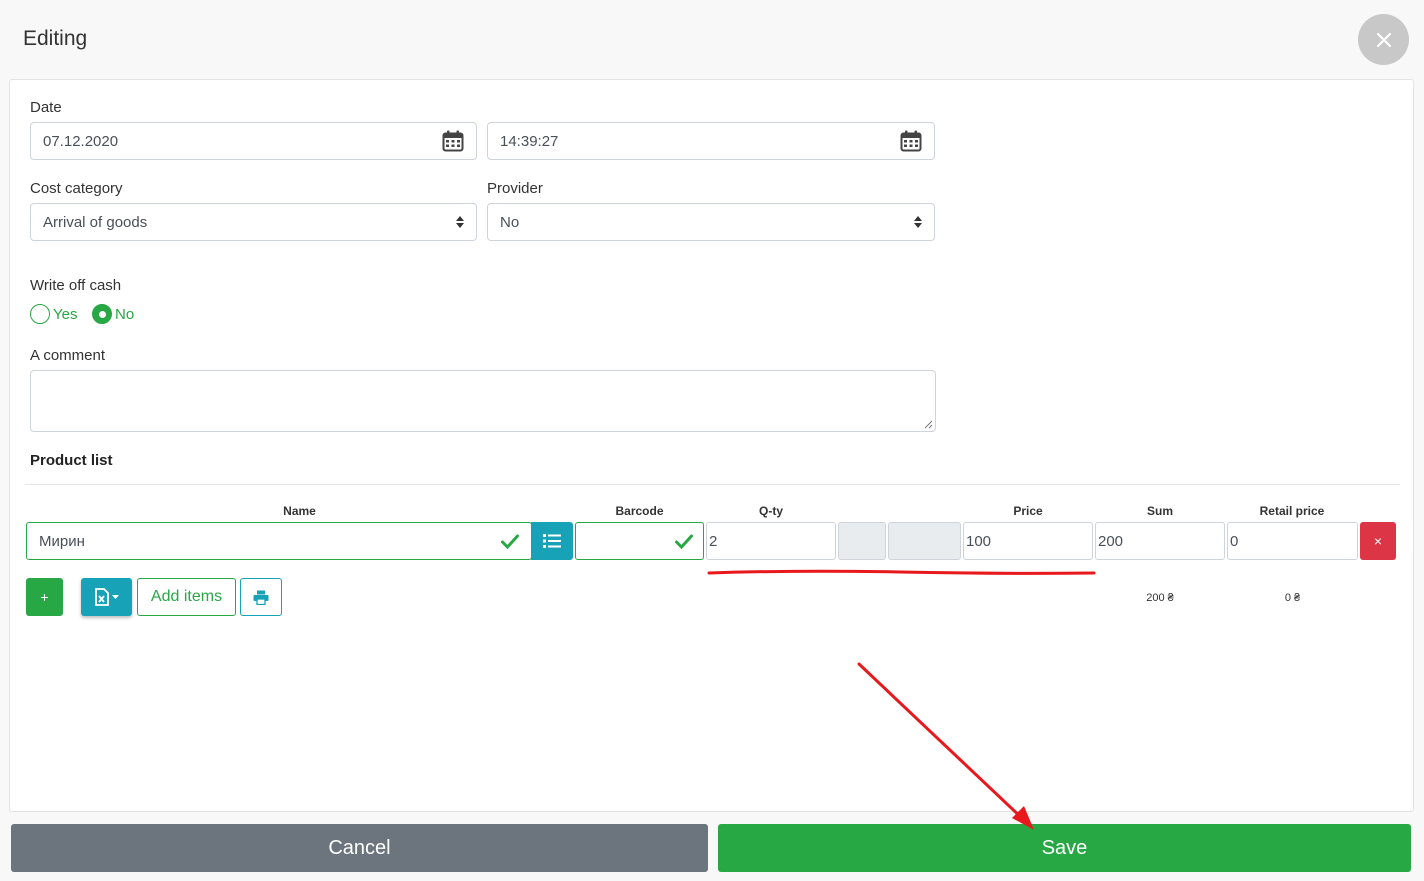  Describe the element at coordinates (639, 541) in the screenshot. I see `barcode-input` at that location.